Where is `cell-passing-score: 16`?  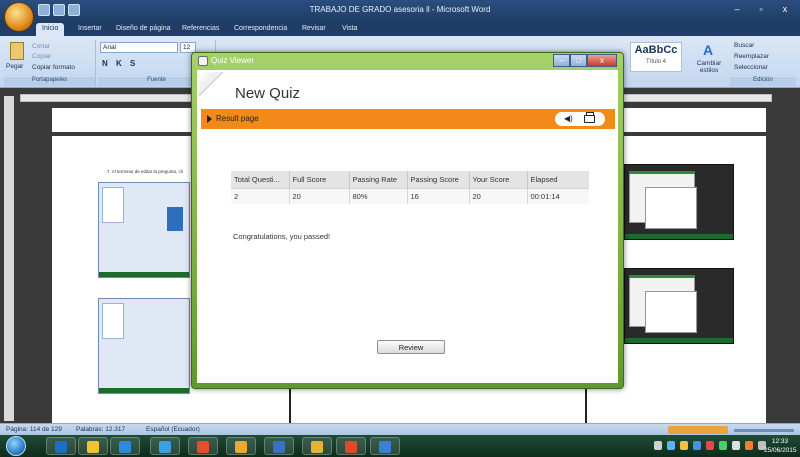 cell-passing-score: 16 is located at coordinates (438, 196).